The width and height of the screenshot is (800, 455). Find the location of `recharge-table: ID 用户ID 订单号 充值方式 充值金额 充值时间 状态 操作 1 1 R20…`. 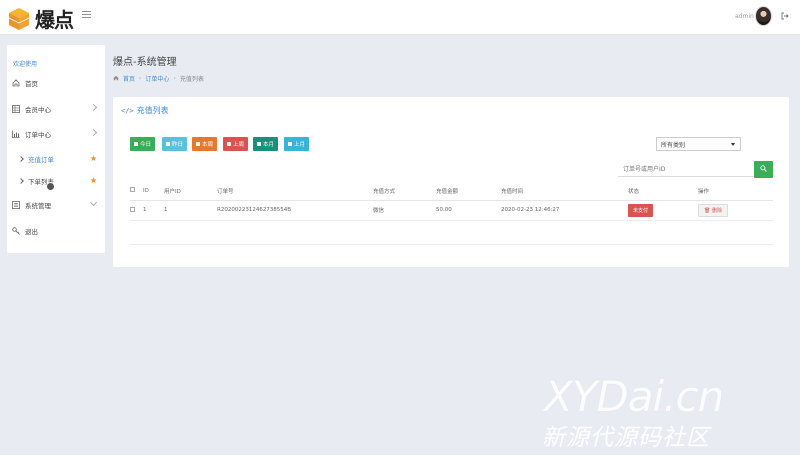

recharge-table: ID 用户ID 订单号 充值方式 充值金额 充值时间 状态 操作 1 1 R20… is located at coordinates (451, 201).